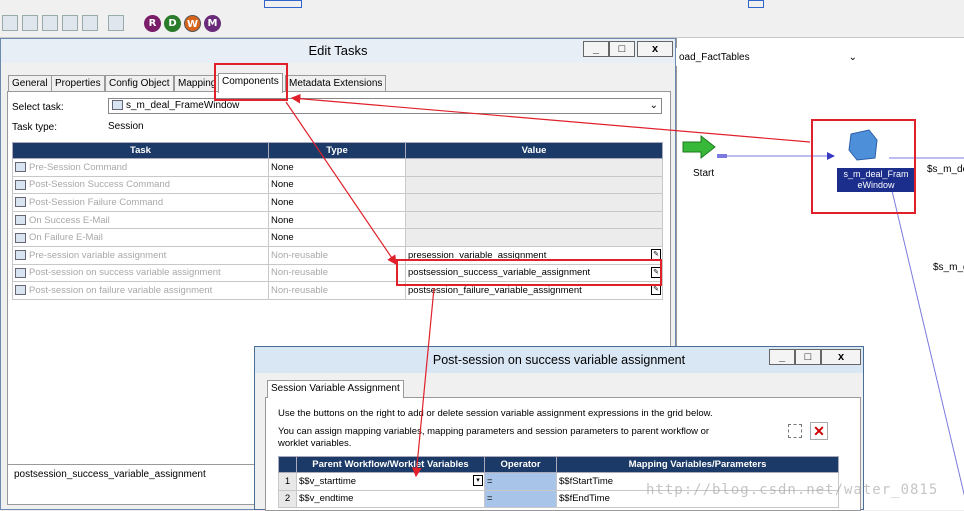 The width and height of the screenshot is (964, 511). Describe the element at coordinates (30, 83) in the screenshot. I see `tab-general: General` at that location.